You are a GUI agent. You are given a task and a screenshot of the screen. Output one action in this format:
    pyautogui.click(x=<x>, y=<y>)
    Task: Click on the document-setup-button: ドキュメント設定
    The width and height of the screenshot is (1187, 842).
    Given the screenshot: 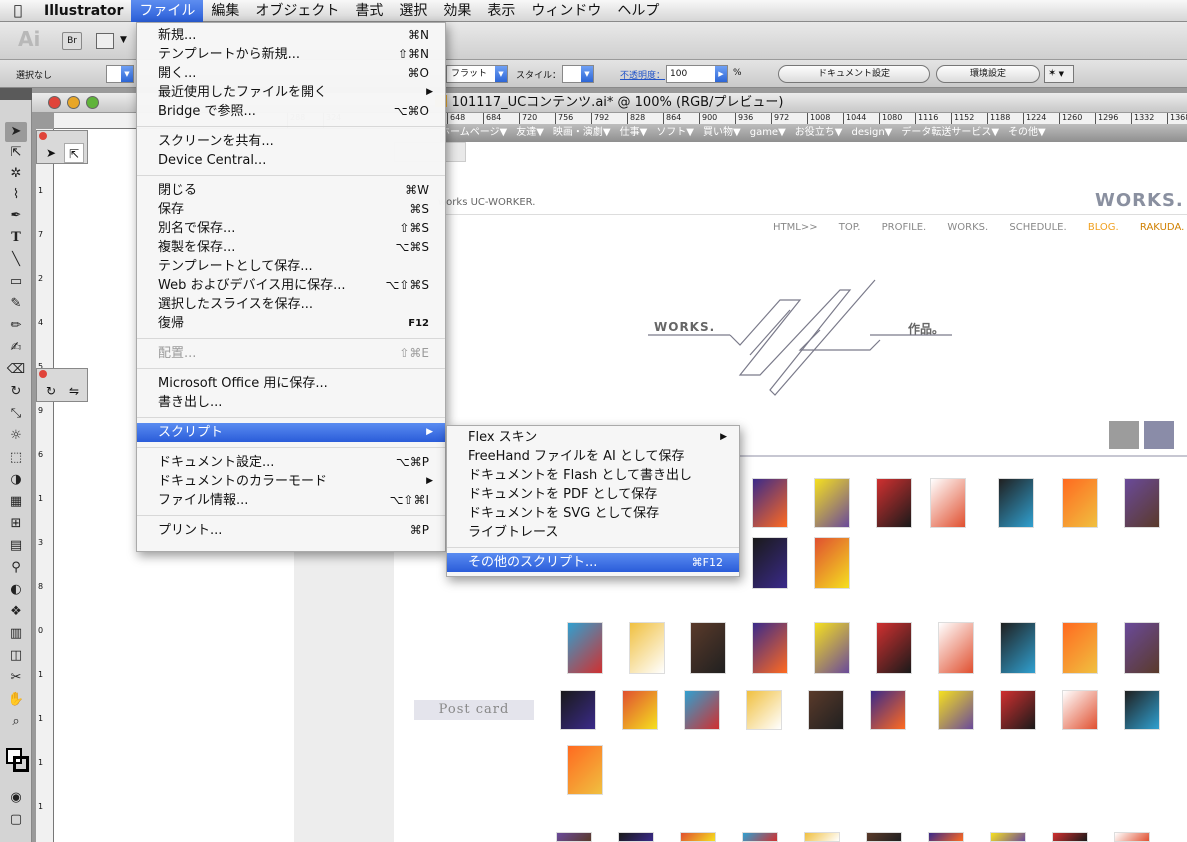 What is the action you would take?
    pyautogui.click(x=854, y=74)
    